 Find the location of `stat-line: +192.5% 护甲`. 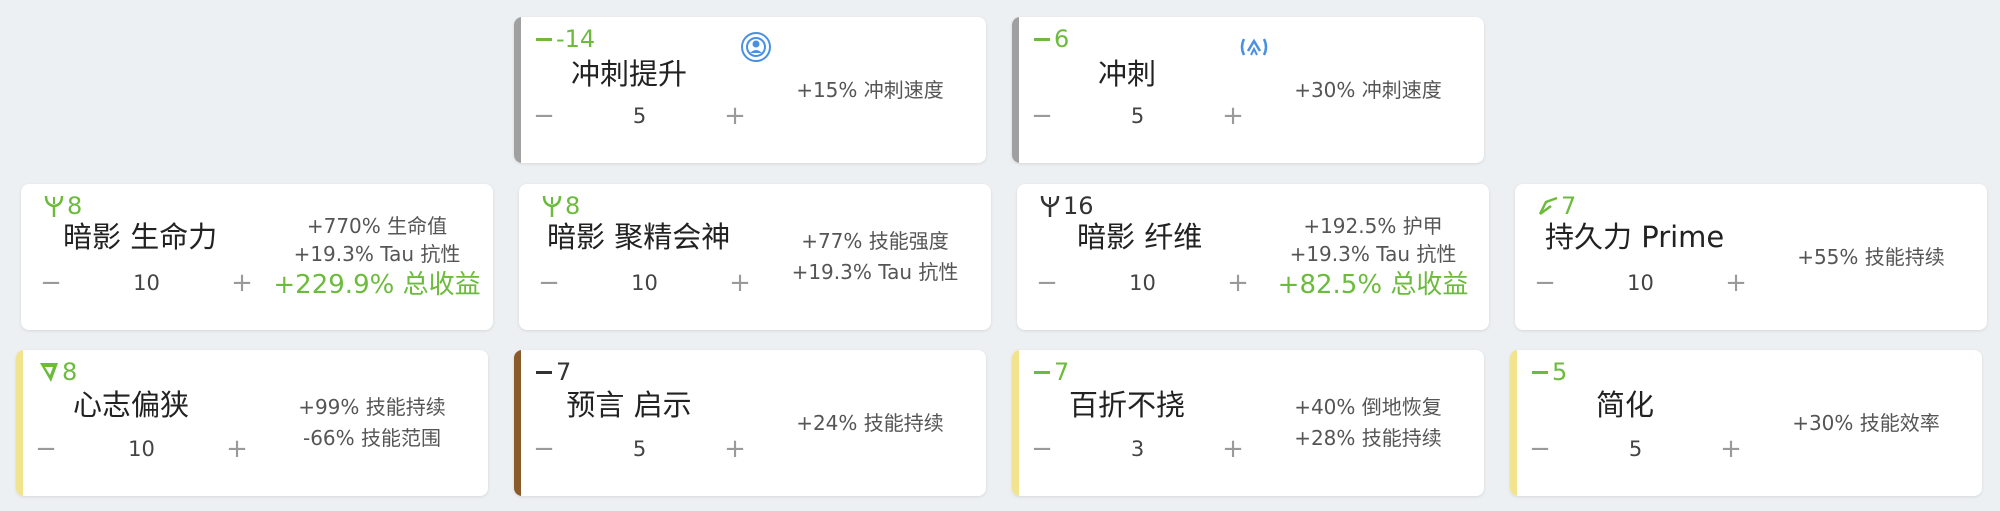

stat-line: +192.5% 护甲 is located at coordinates (1373, 226).